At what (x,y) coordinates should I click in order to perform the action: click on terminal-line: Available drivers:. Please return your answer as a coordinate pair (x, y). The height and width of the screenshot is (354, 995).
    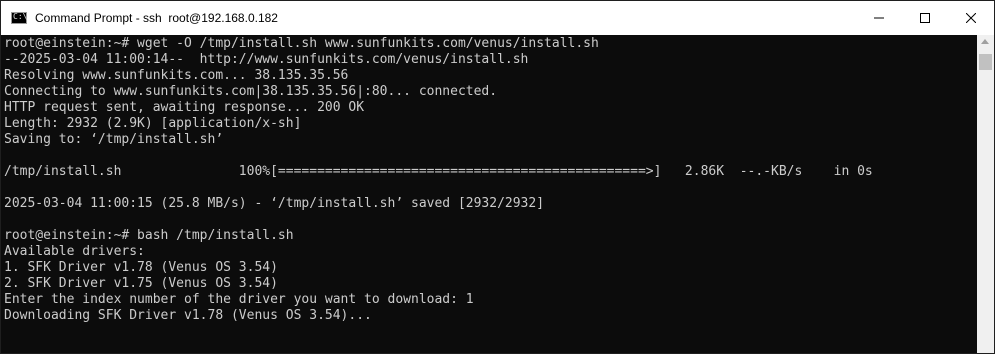
    Looking at the image, I should click on (74, 251).